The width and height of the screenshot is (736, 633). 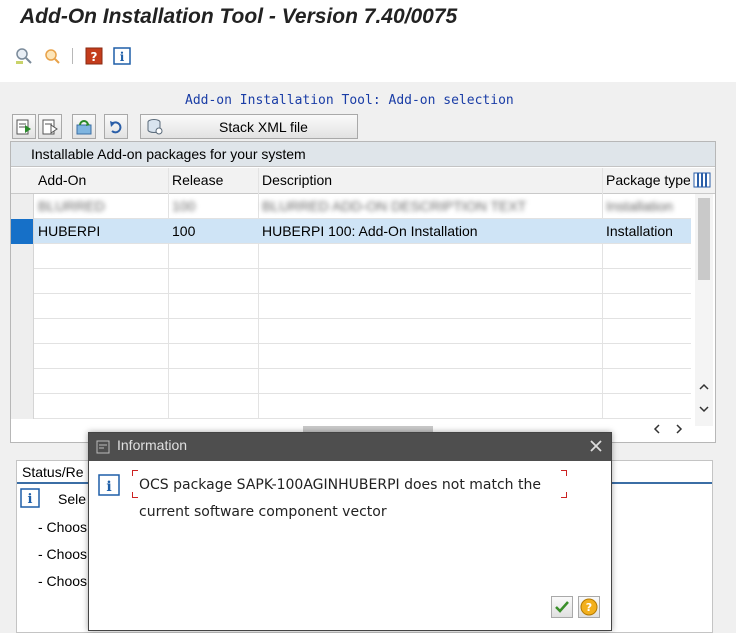 I want to click on database-icon, so click(x=155, y=127).